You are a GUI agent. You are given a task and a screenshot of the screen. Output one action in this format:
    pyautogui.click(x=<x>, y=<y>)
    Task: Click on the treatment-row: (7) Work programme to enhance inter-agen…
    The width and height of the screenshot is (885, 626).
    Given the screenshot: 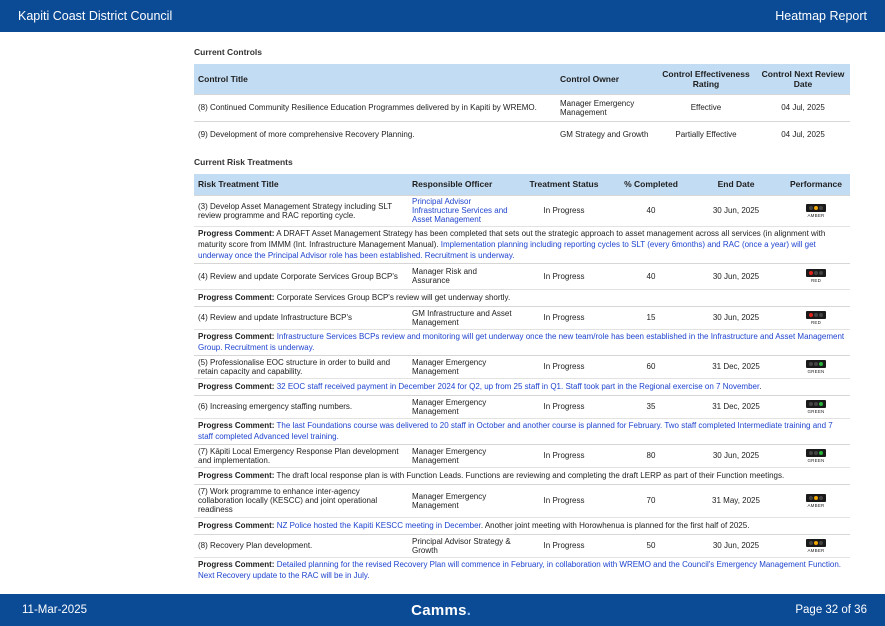 What is the action you would take?
    pyautogui.click(x=522, y=500)
    